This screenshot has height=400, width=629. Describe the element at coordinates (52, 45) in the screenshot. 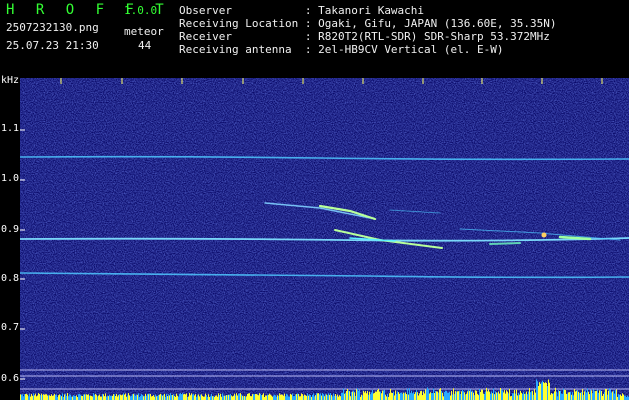

I see `datetime-label: 25.07.23 21:30` at that location.